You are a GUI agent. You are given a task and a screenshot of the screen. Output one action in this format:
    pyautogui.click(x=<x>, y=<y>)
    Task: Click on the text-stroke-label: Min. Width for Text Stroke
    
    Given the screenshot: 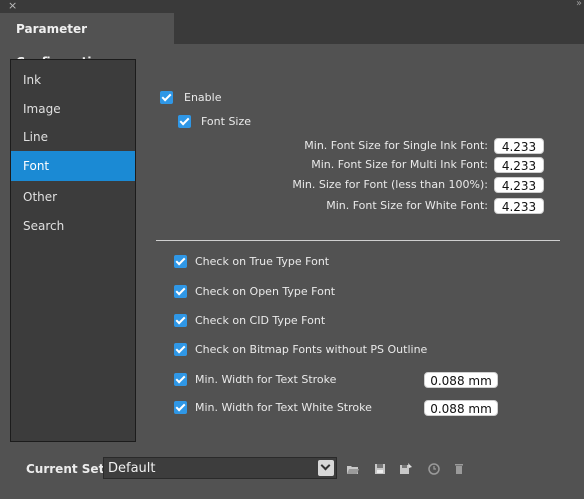 What is the action you would take?
    pyautogui.click(x=266, y=379)
    